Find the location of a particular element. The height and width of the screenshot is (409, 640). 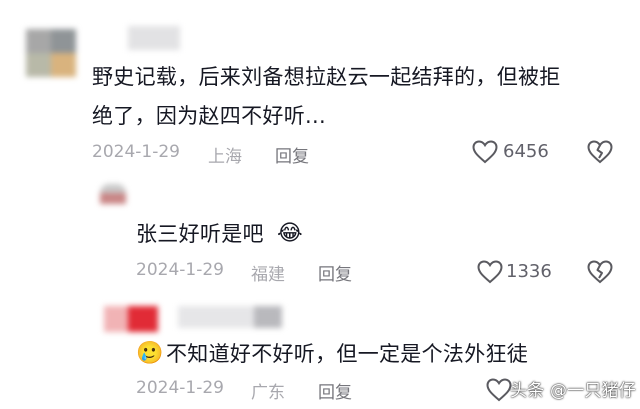

comment-location: 广东 is located at coordinates (268, 393).